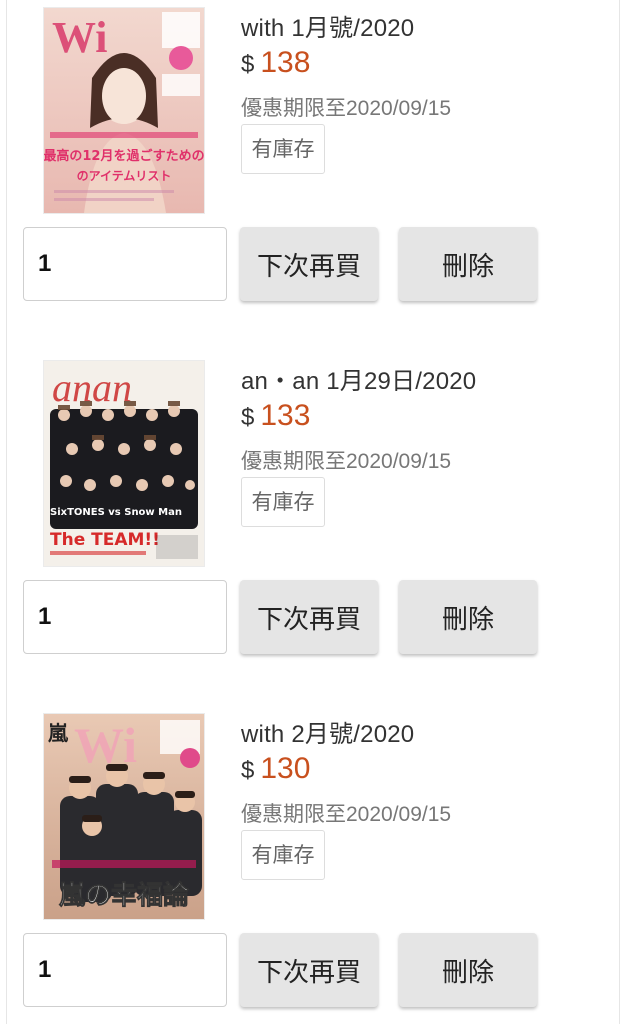  Describe the element at coordinates (327, 25) in the screenshot. I see `product-title: with 1月號/2020` at that location.